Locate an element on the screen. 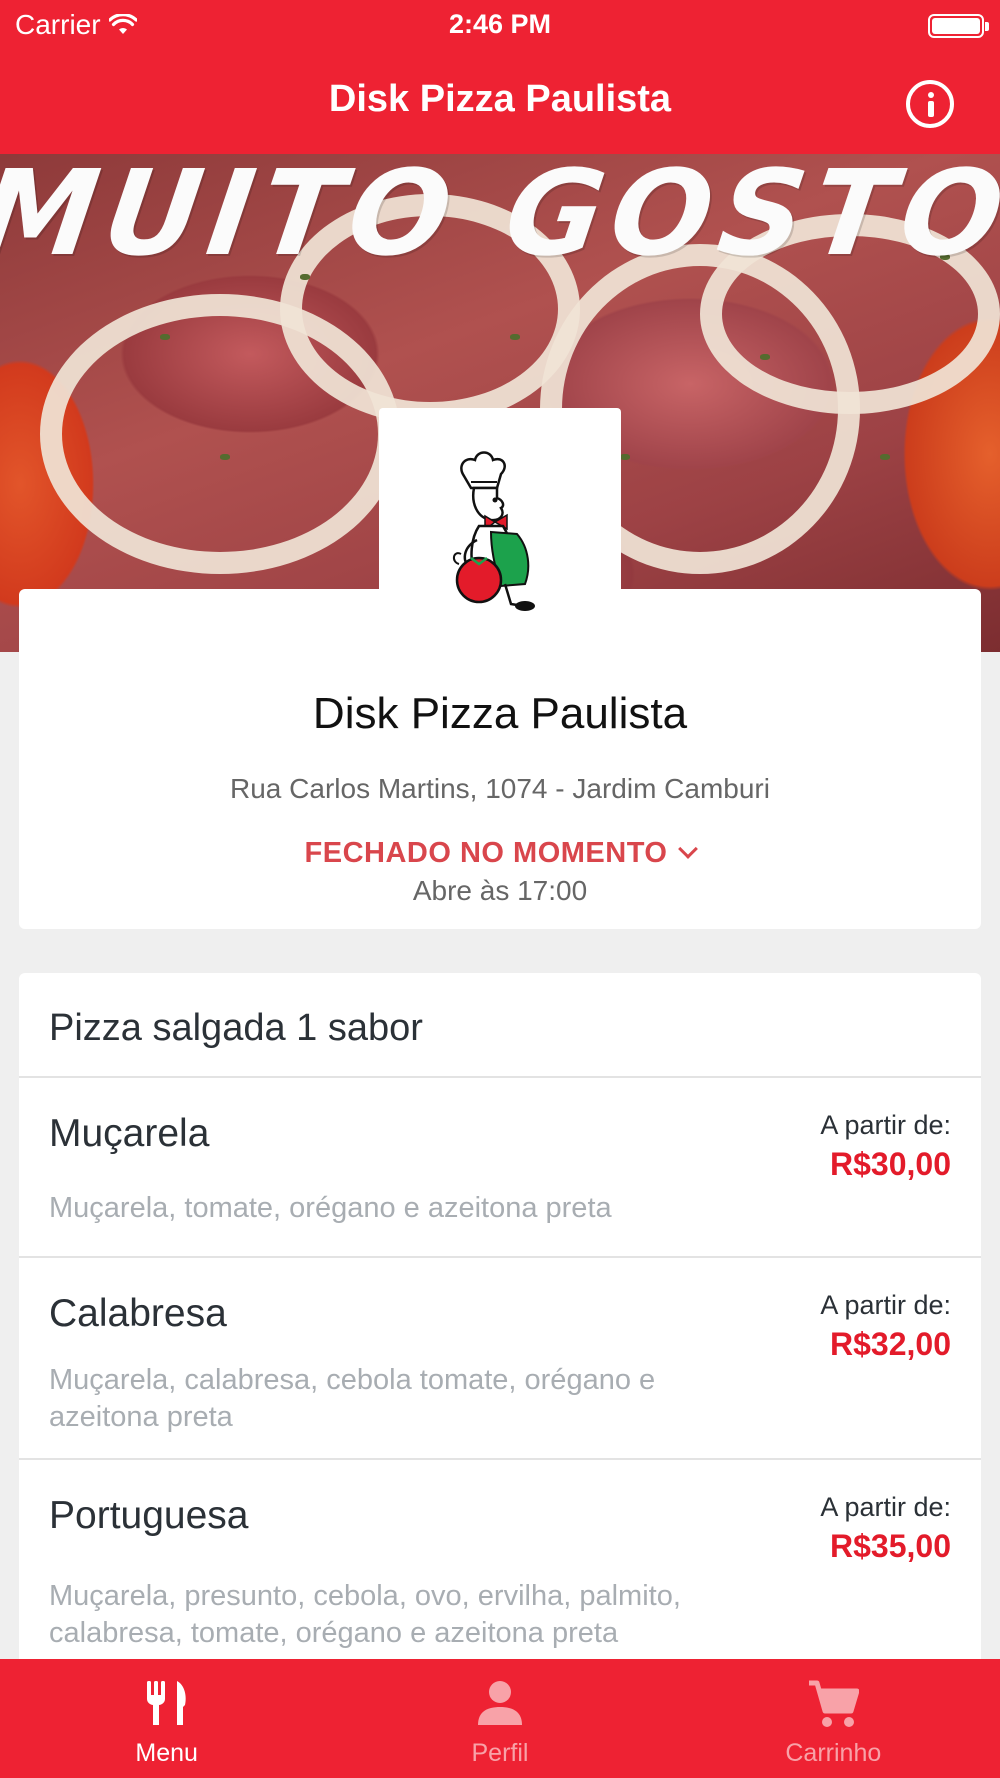  opening-status-toggle: FECHADO NO MOMENTO is located at coordinates (500, 853).